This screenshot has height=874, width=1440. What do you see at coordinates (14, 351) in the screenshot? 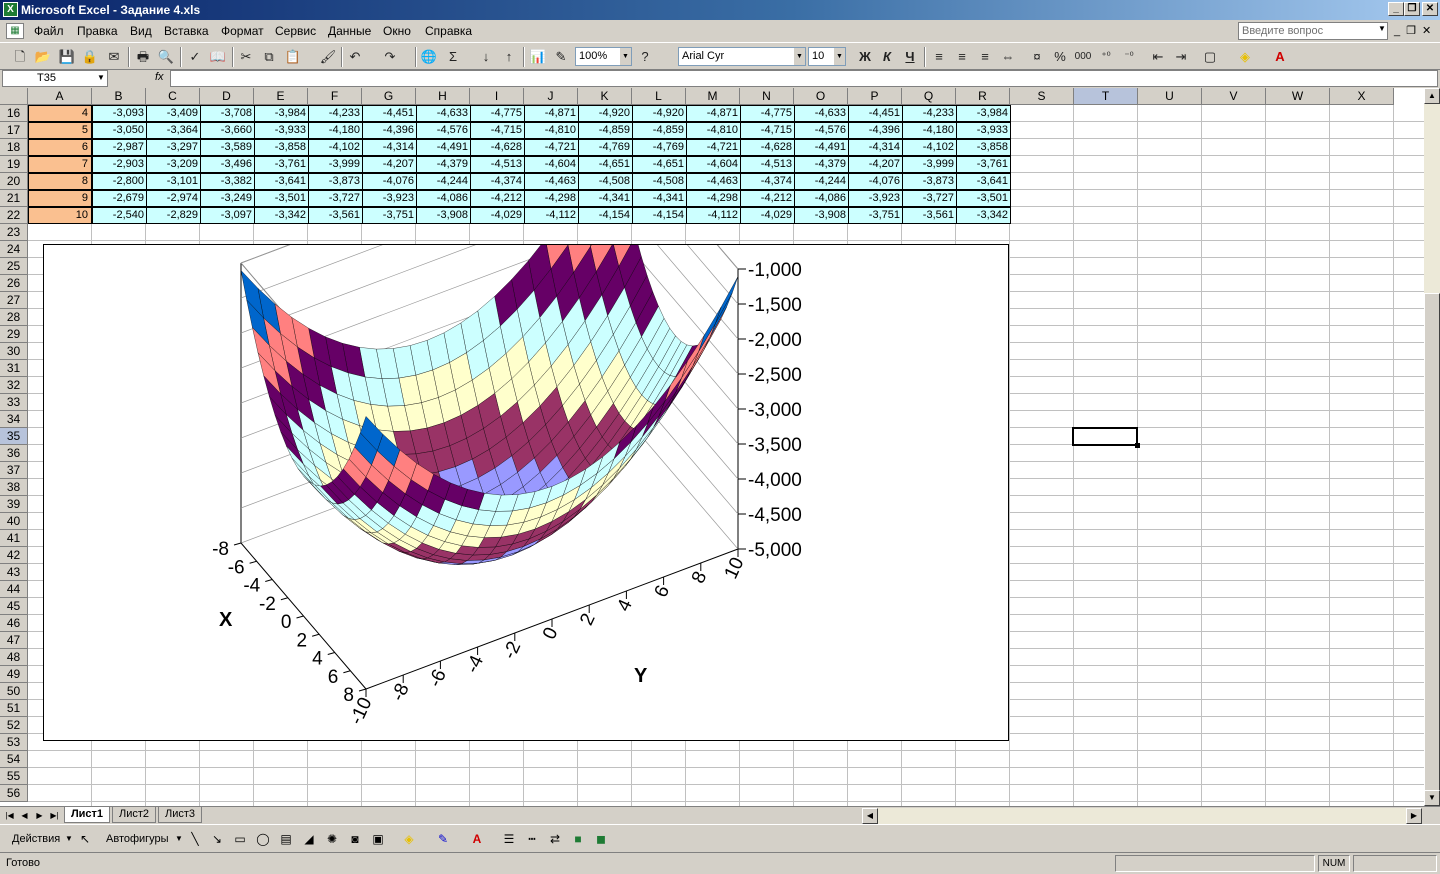
I see `row-header: 30` at bounding box center [14, 351].